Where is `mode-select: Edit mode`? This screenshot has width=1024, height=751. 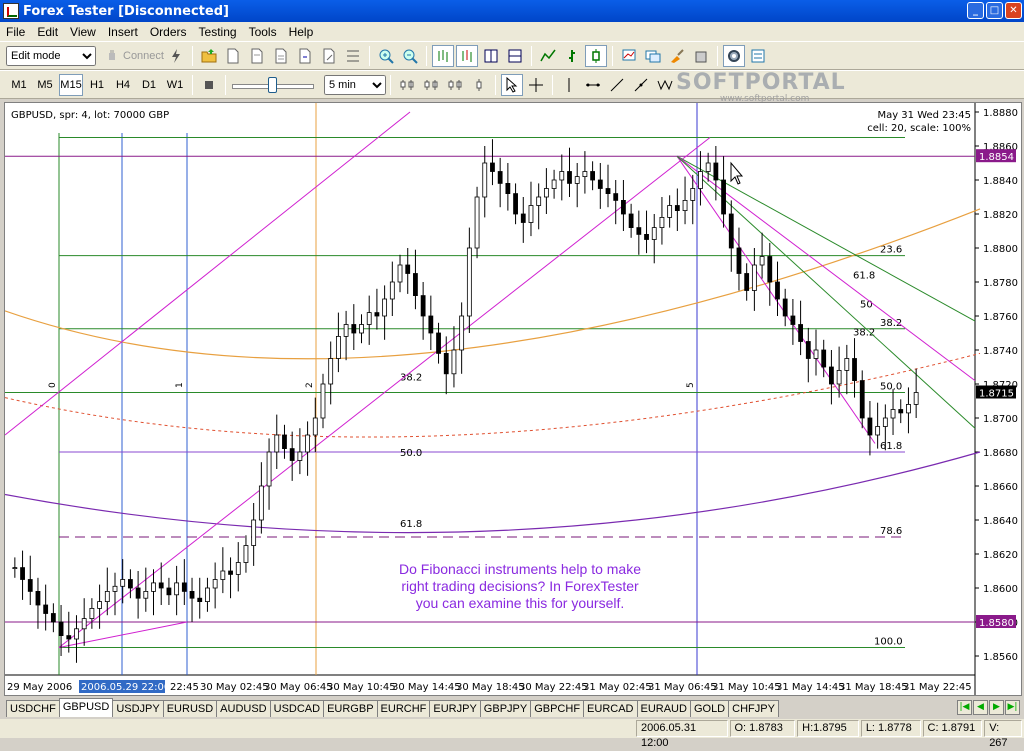
mode-select: Edit mode is located at coordinates (51, 55).